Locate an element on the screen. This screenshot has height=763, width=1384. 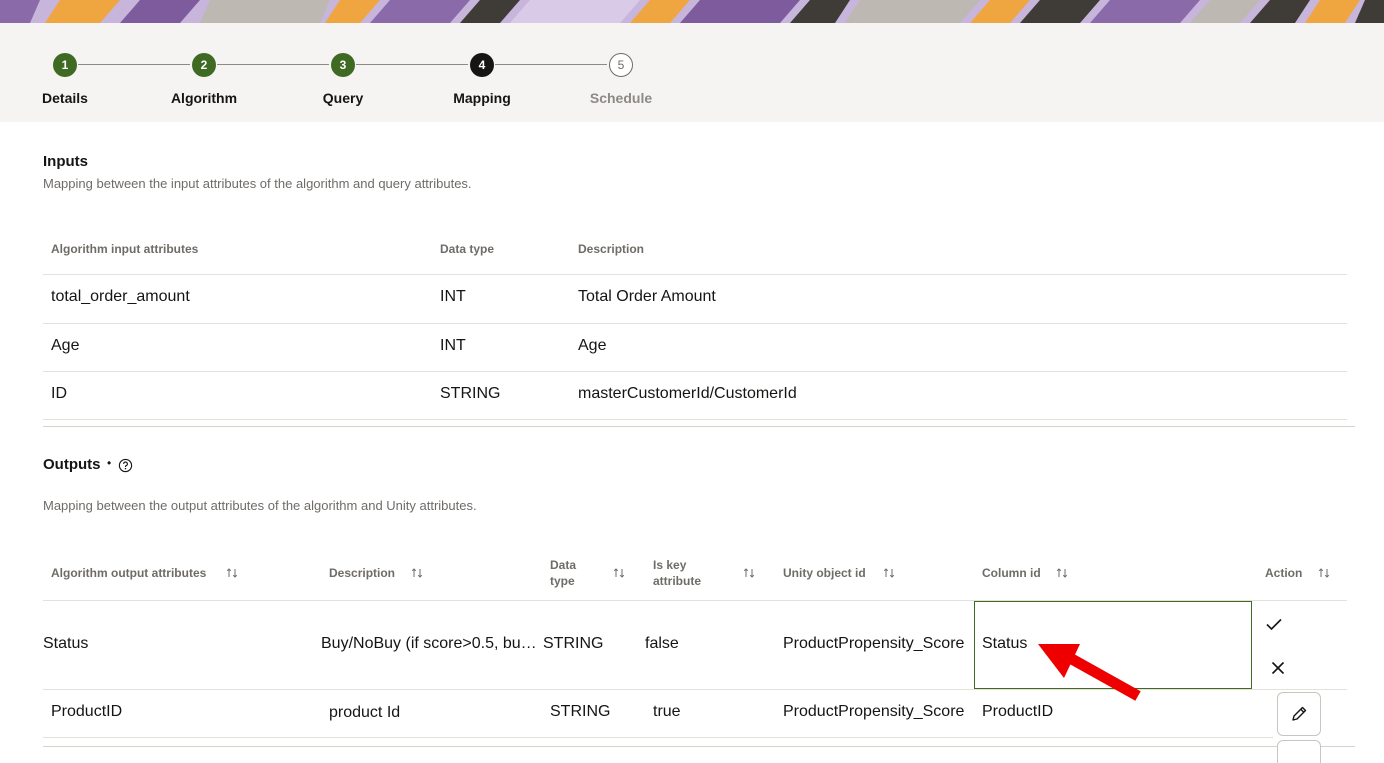
inputs-header-description: Description is located at coordinates (611, 249).